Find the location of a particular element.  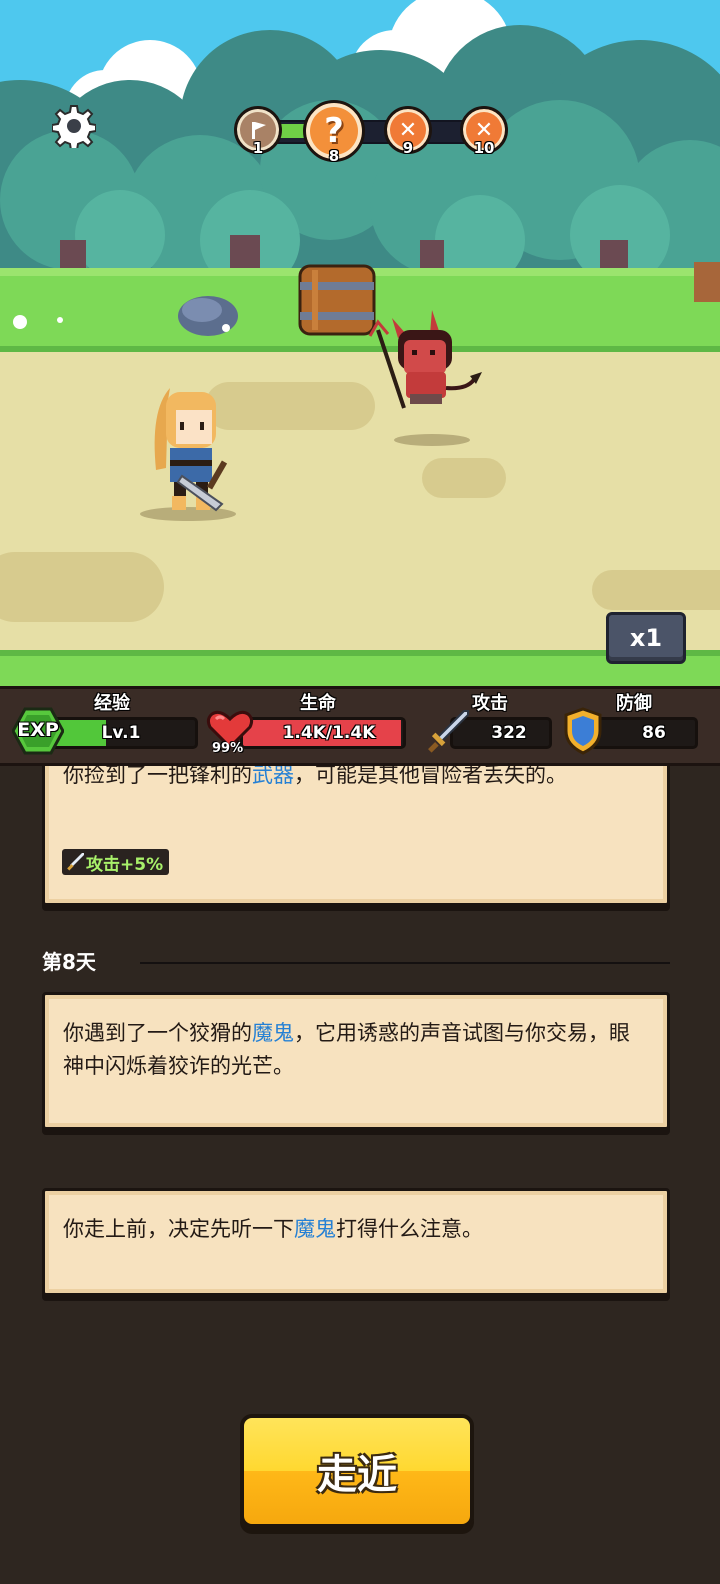

settings-button is located at coordinates (74, 127).